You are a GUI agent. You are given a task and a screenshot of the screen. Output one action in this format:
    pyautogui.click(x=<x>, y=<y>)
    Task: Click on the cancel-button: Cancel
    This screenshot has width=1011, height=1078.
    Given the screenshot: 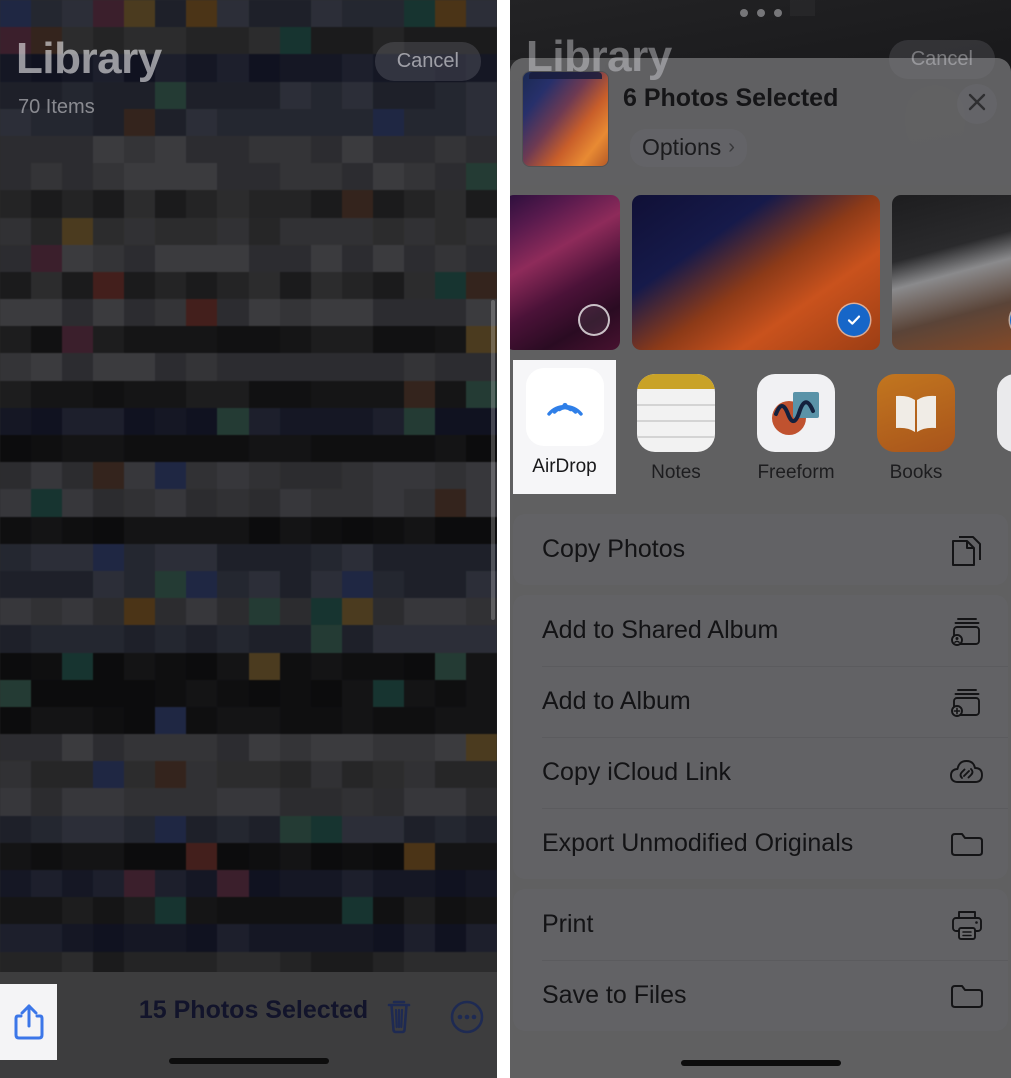 What is the action you would take?
    pyautogui.click(x=427, y=61)
    